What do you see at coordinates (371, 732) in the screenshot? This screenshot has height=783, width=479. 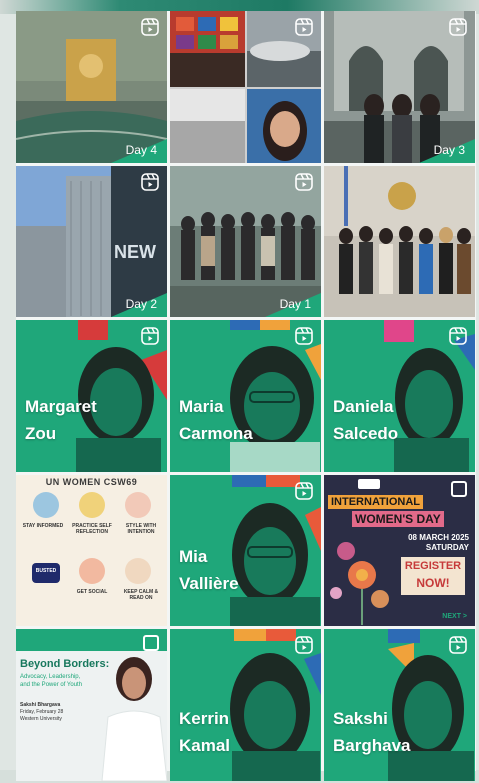 I see `person-name: Sakshi Barghava` at bounding box center [371, 732].